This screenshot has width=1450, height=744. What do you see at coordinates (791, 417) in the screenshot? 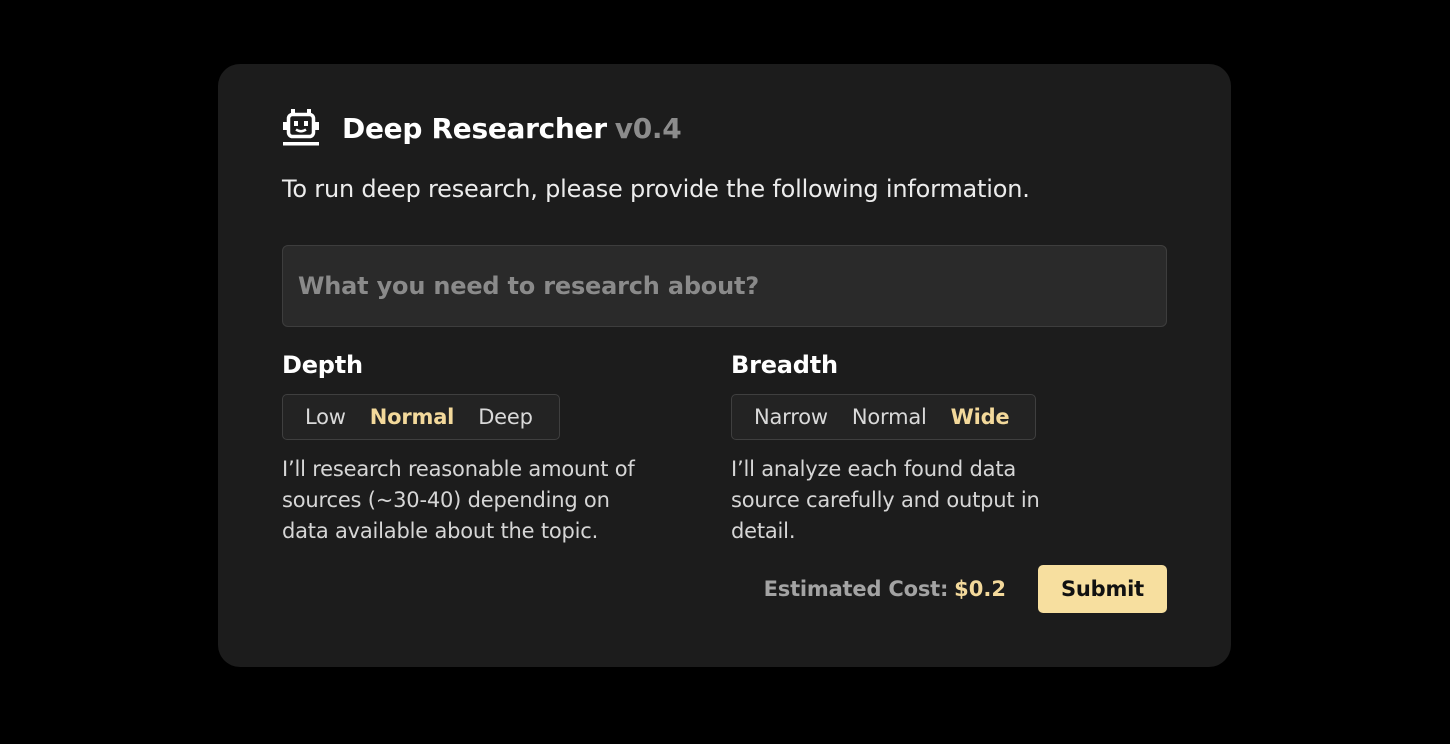
I see `breadth-option-narrow: Narrow` at bounding box center [791, 417].